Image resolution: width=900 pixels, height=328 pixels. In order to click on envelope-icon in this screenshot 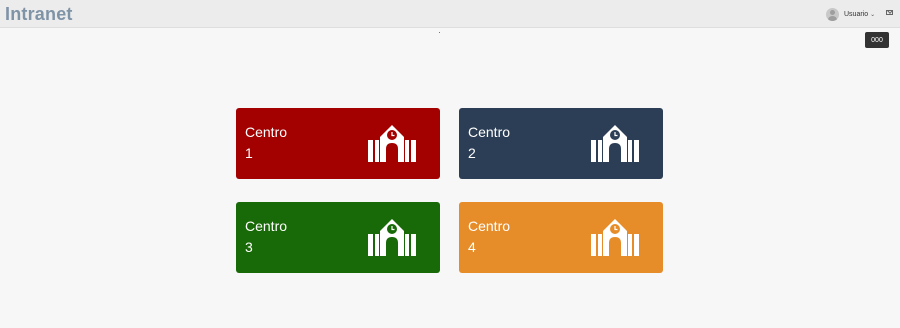, I will do `click(889, 12)`.